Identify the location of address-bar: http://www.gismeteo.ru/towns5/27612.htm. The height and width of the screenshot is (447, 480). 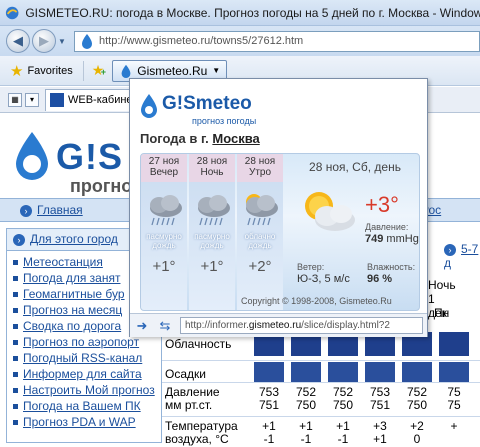
(277, 41).